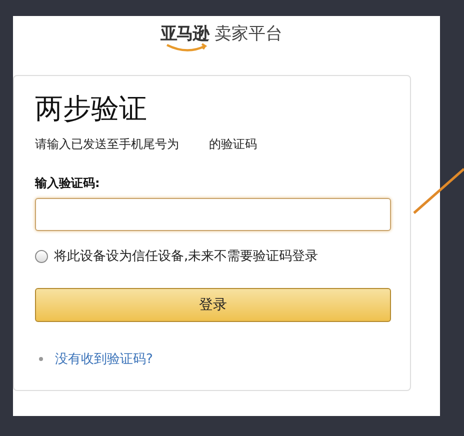  What do you see at coordinates (233, 144) in the screenshot?
I see `instruction-text: 的验证码` at bounding box center [233, 144].